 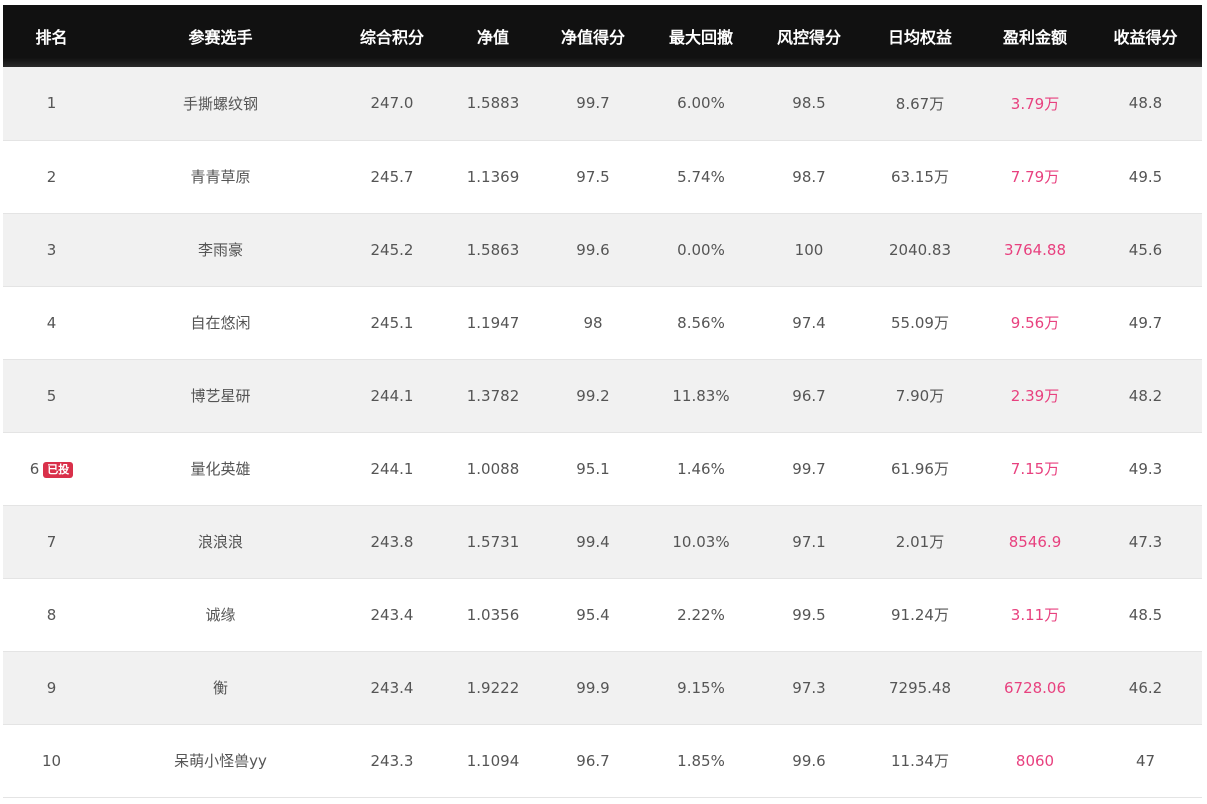 I want to click on nav-score-cell: 99.4, so click(x=593, y=542).